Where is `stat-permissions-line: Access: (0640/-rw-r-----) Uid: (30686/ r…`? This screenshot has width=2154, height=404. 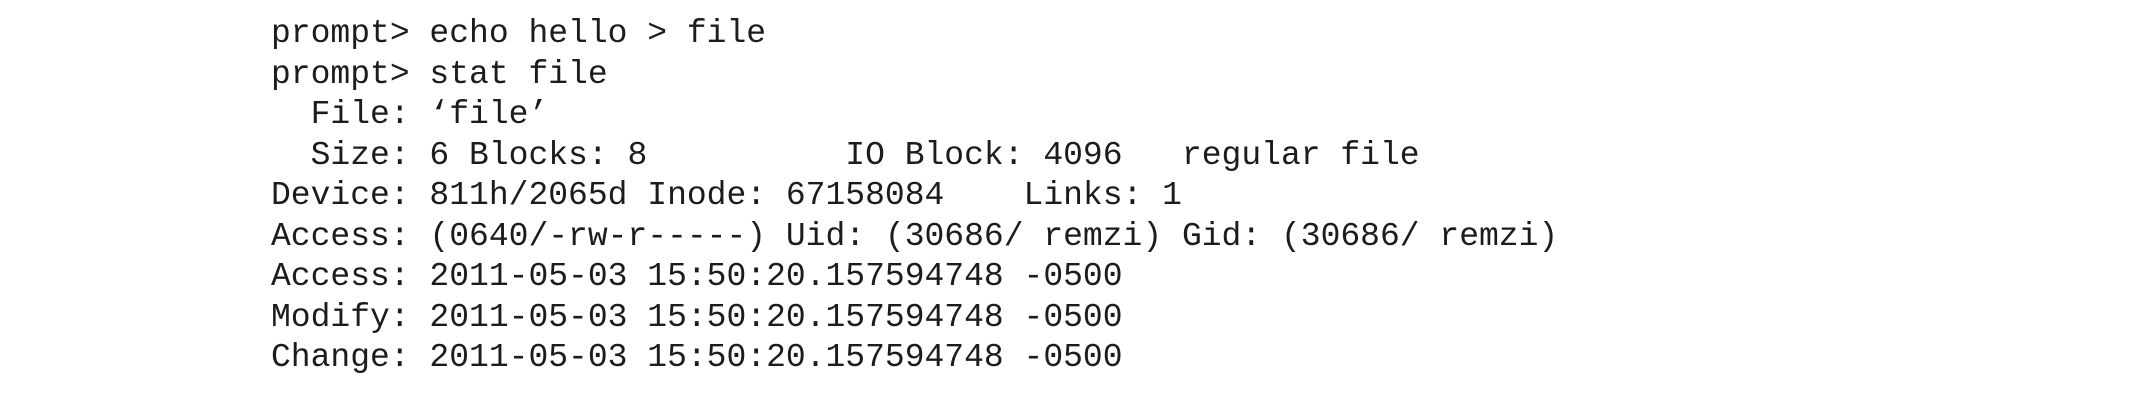 stat-permissions-line: Access: (0640/-rw-r-----) Uid: (30686/ r… is located at coordinates (915, 236).